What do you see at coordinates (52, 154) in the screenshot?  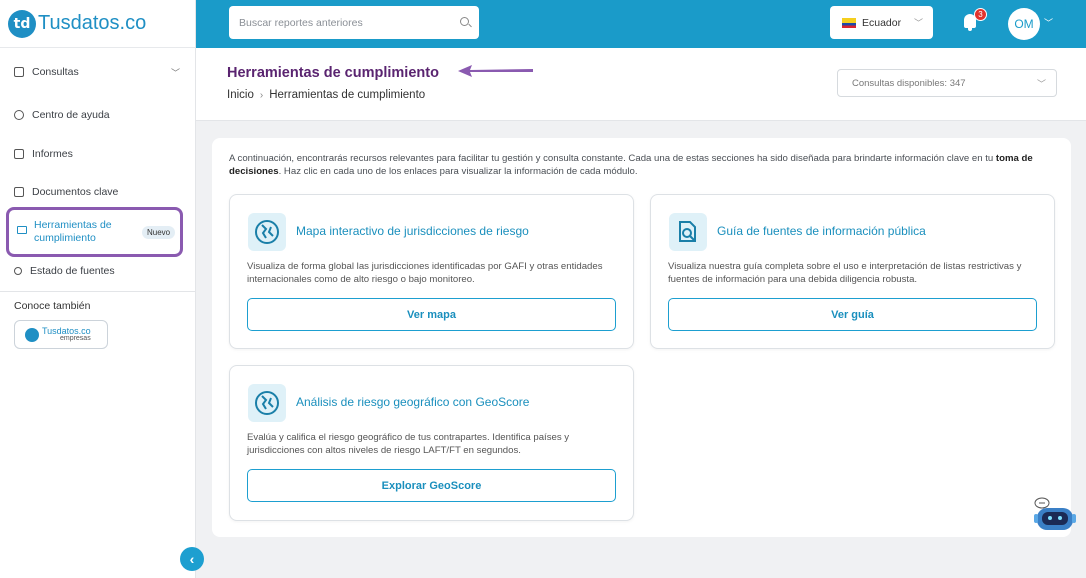 I see `sidebar-item-label: Informes` at bounding box center [52, 154].